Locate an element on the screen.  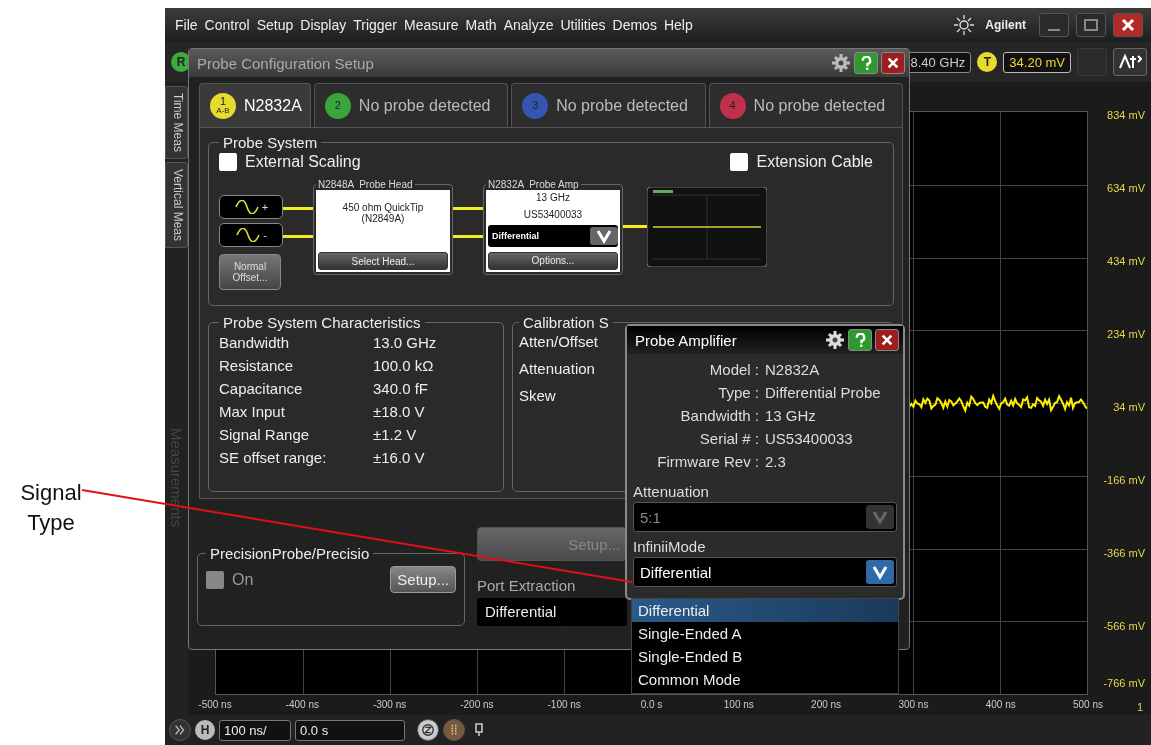
info-label: Type : is located at coordinates (738, 393).